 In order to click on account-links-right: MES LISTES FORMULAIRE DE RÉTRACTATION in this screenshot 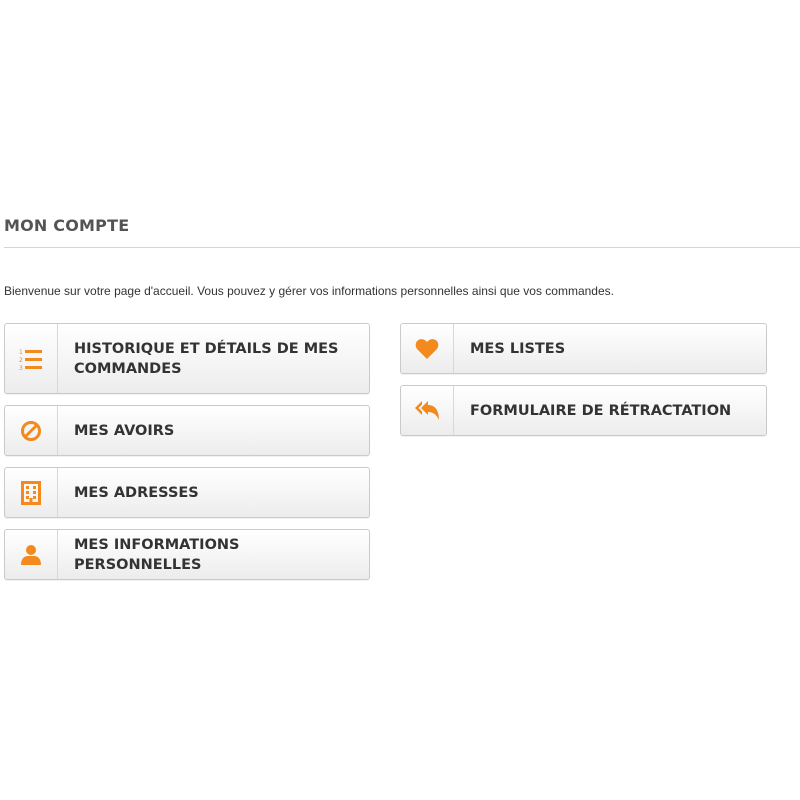, I will do `click(583, 385)`.